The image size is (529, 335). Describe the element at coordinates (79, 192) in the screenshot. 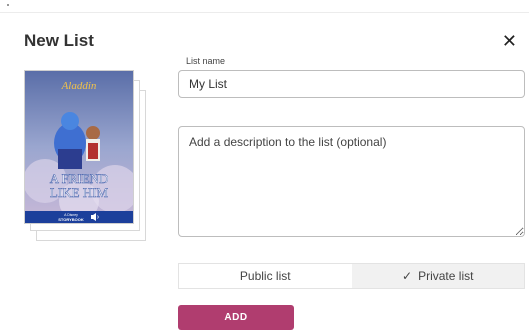

I see `cover-title-line2: LIKE HIM` at that location.